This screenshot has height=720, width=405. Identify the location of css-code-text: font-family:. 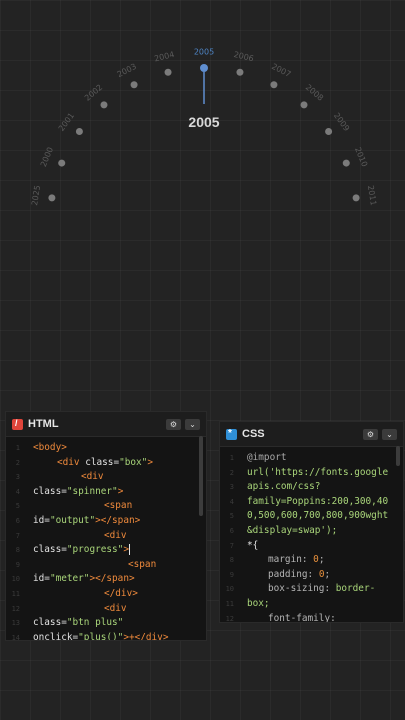
(302, 617).